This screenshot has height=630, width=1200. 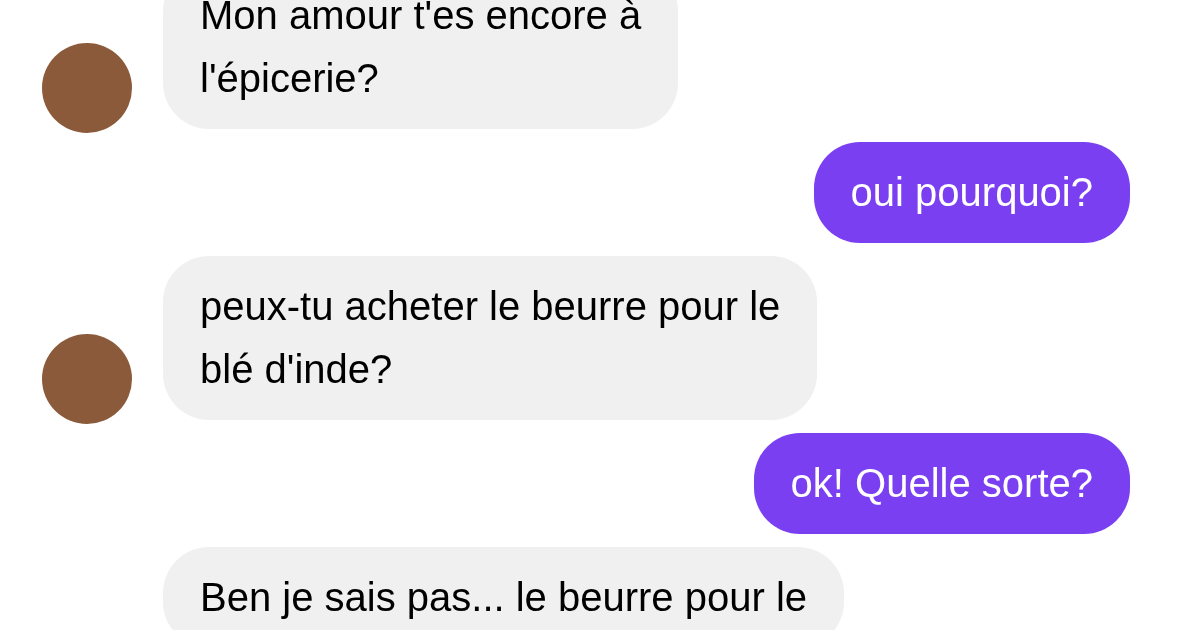 I want to click on message-bubble: oui pourquoi?, so click(x=971, y=192).